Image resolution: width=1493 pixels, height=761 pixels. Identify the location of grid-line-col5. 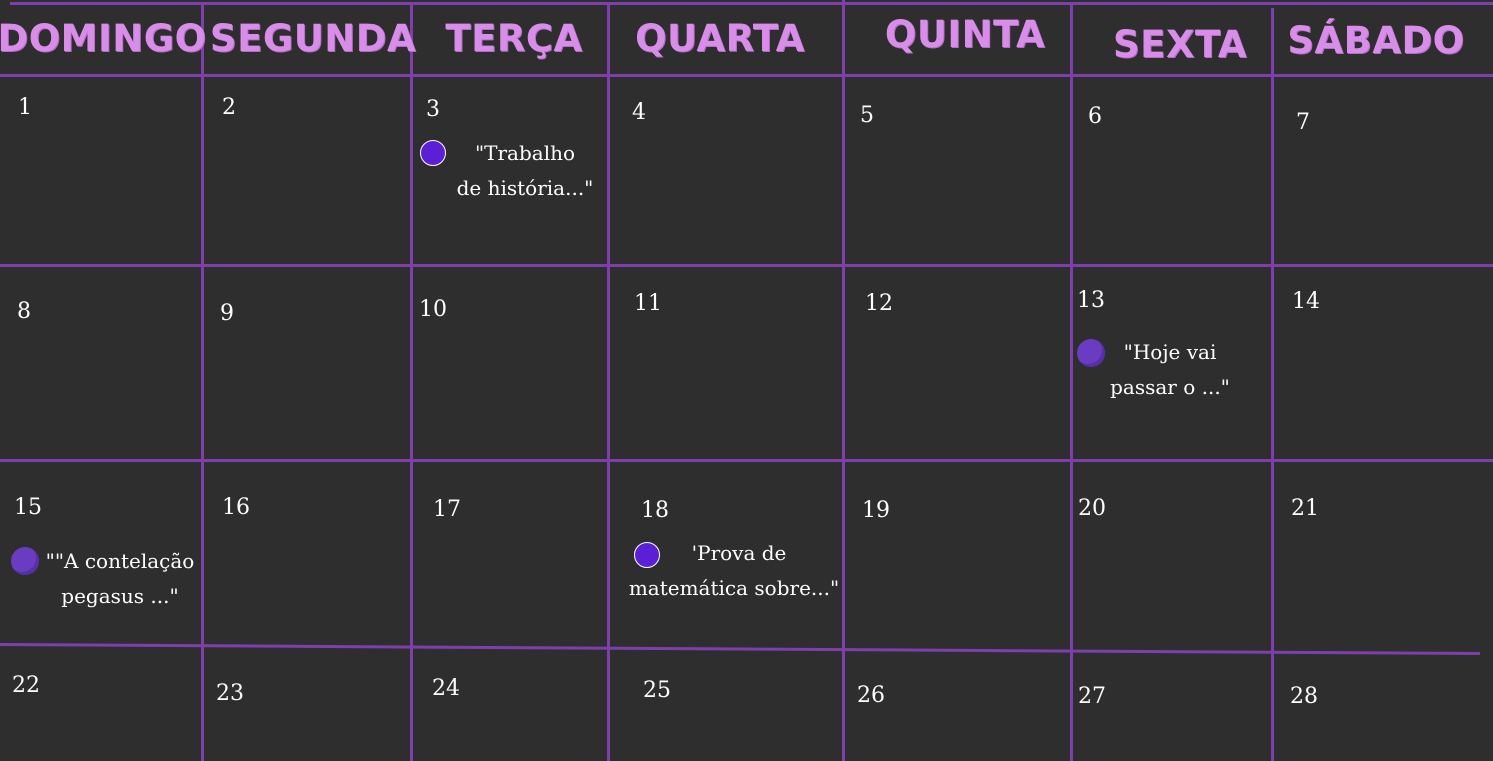
(1071, 382).